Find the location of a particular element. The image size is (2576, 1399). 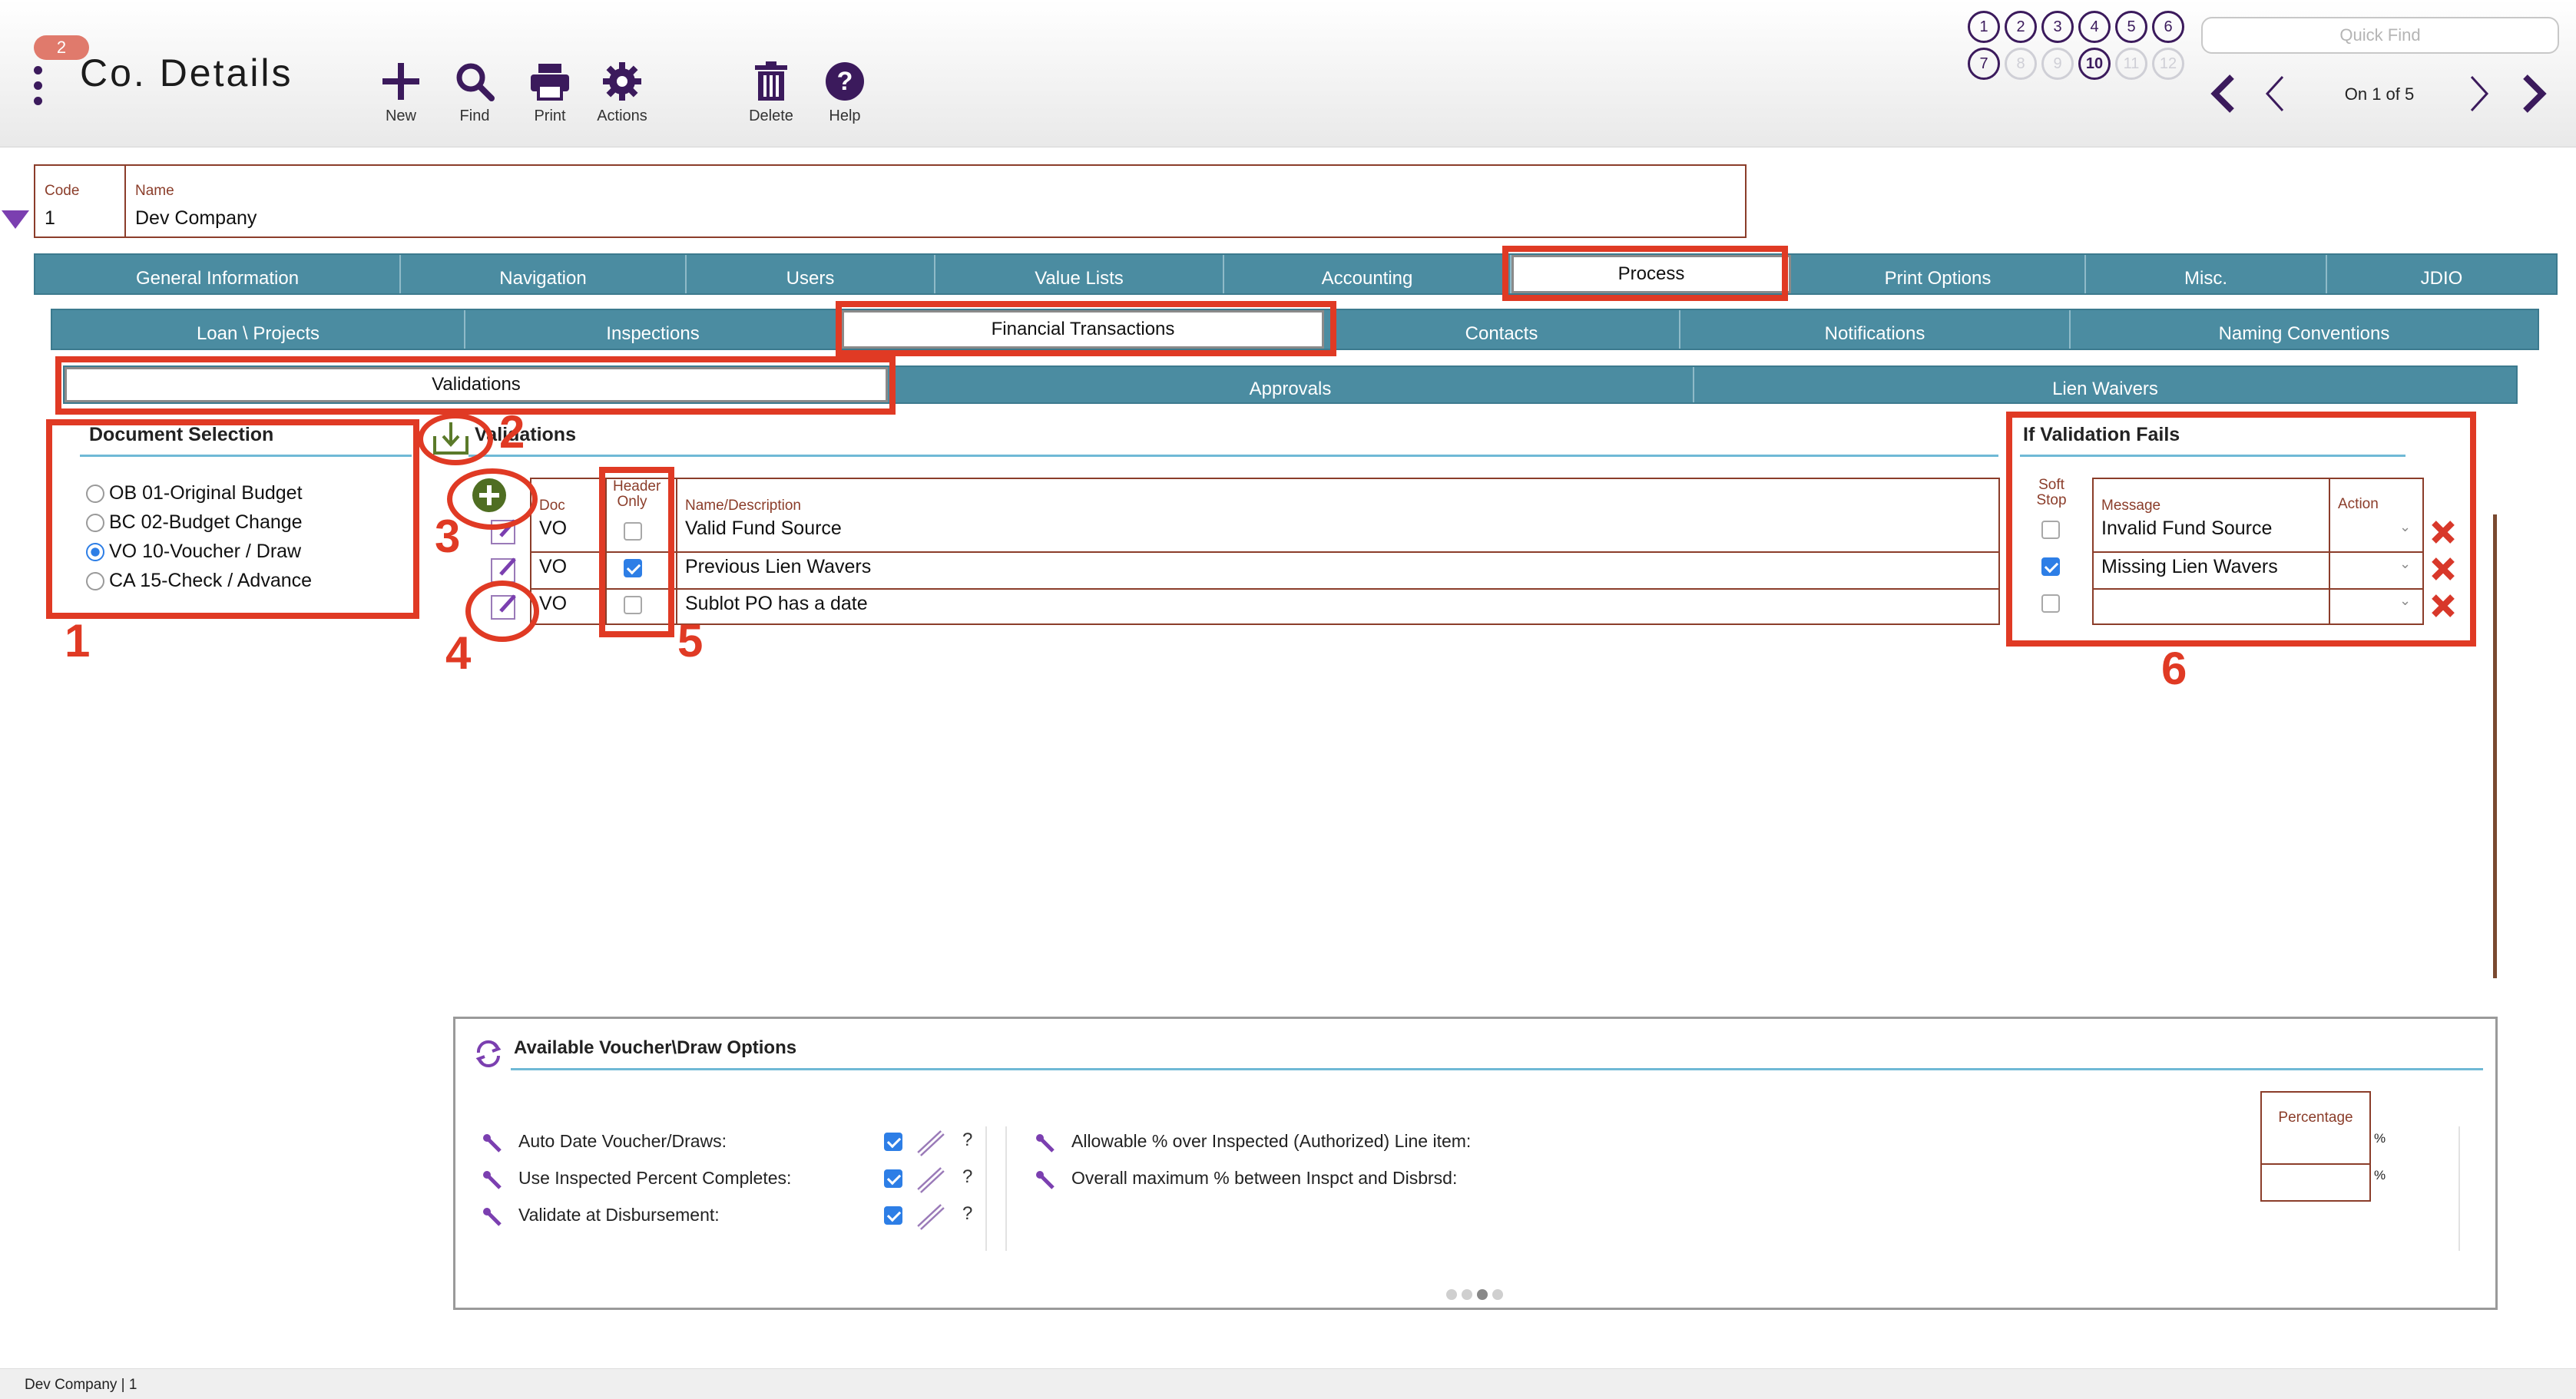

options-panel-title: Available Voucher\Draw Options is located at coordinates (655, 1047).